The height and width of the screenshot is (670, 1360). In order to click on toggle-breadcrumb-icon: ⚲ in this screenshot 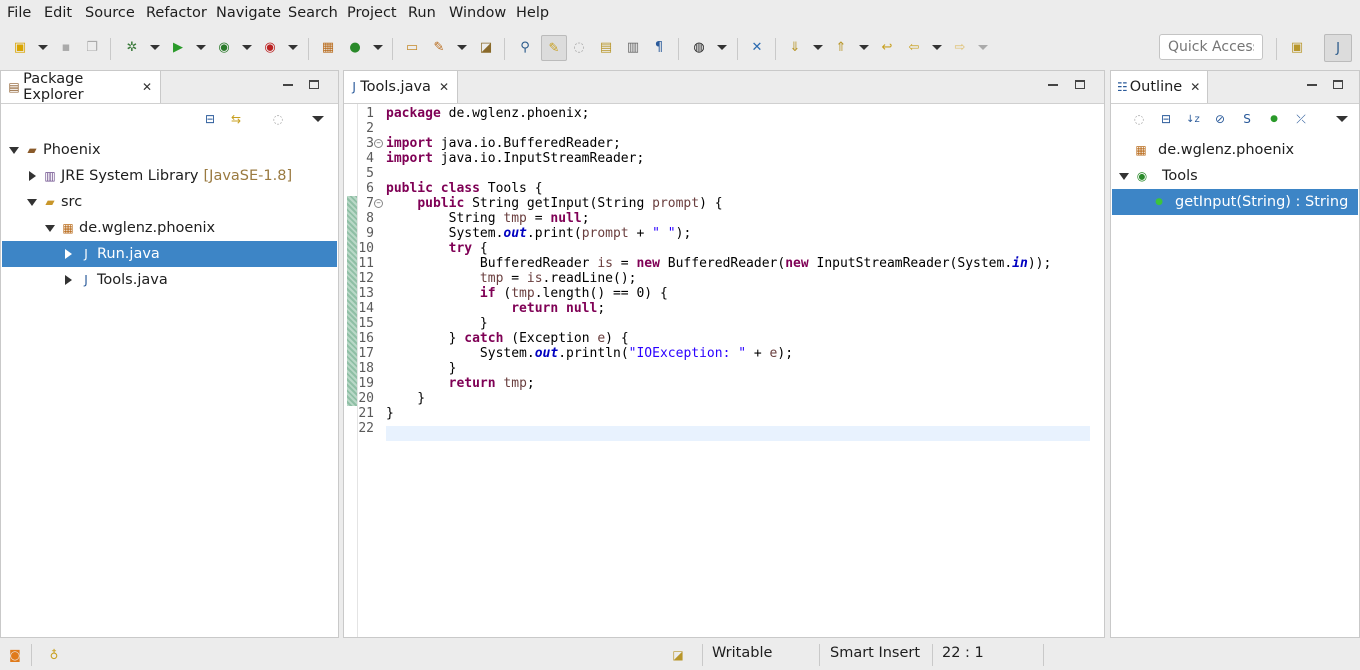, I will do `click(525, 47)`.